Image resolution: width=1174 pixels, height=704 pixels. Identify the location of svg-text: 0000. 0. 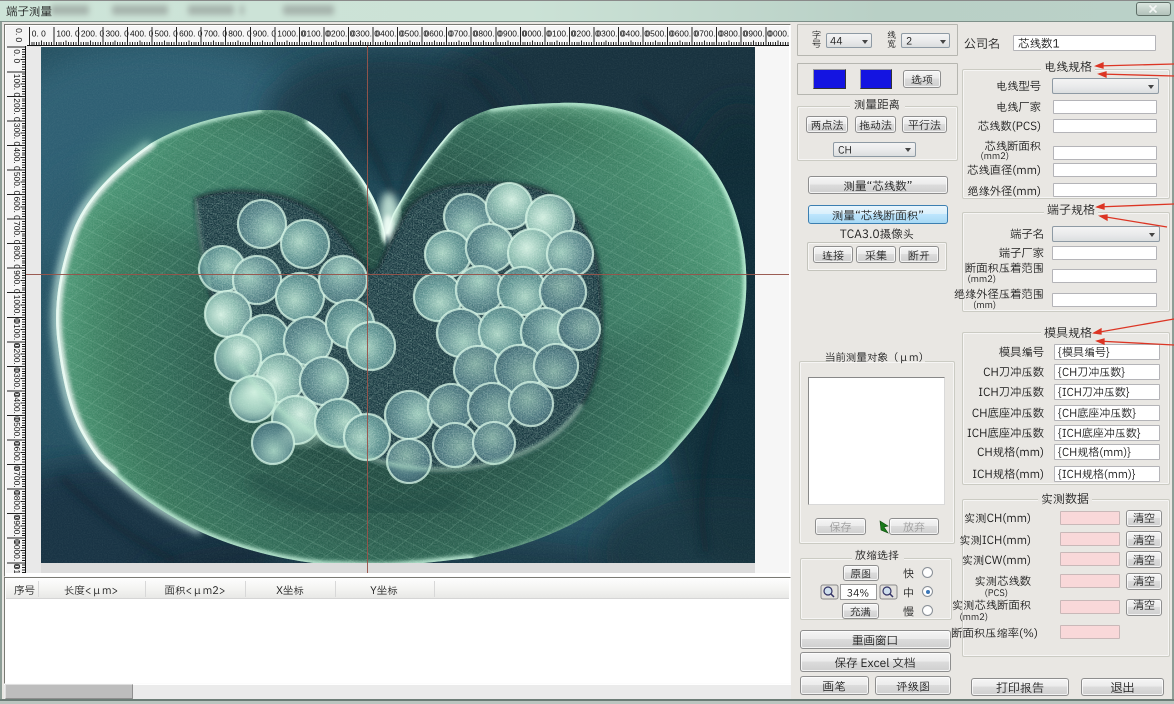
(778, 34).